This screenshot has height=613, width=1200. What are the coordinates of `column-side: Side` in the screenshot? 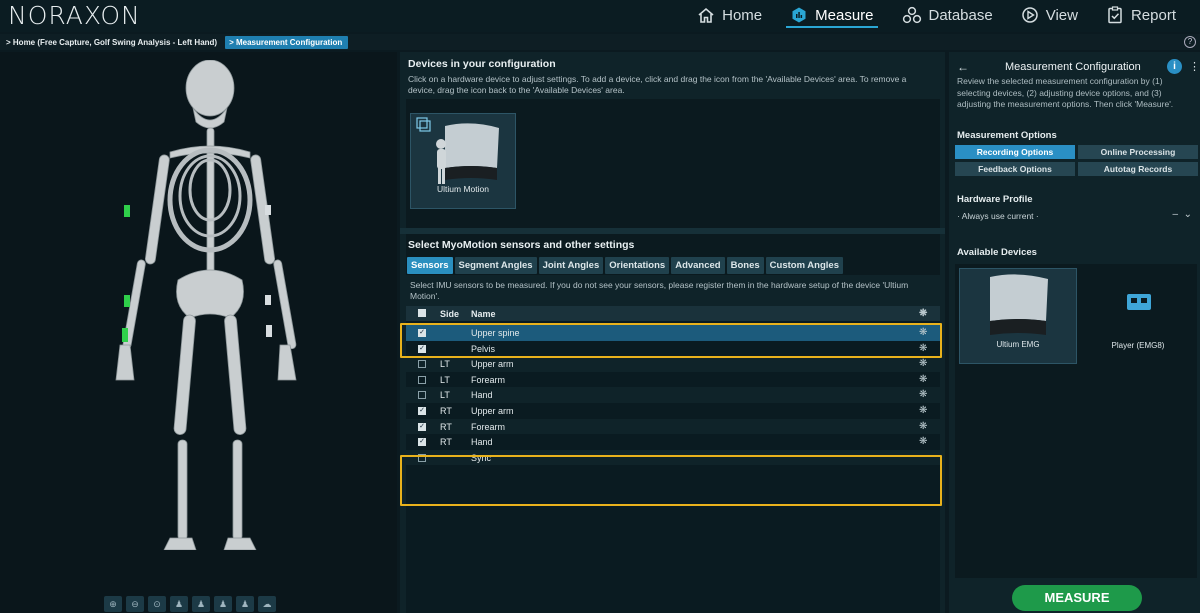 It's located at (450, 314).